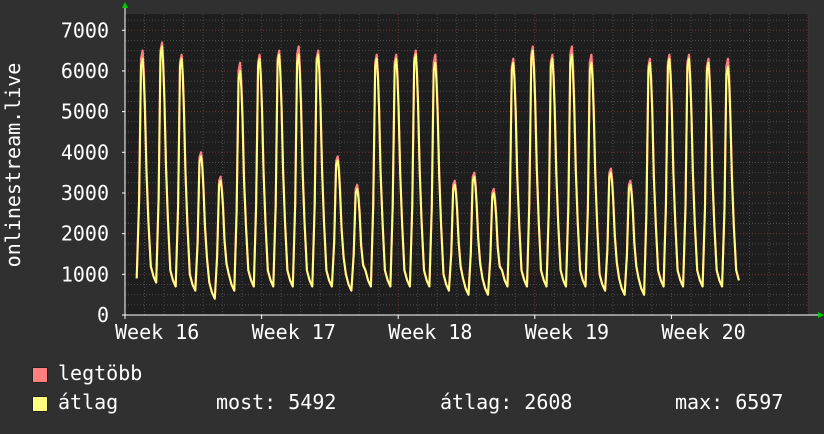 The image size is (824, 434). Describe the element at coordinates (506, 402) in the screenshot. I see `stat-avg: átlag: 2608` at that location.